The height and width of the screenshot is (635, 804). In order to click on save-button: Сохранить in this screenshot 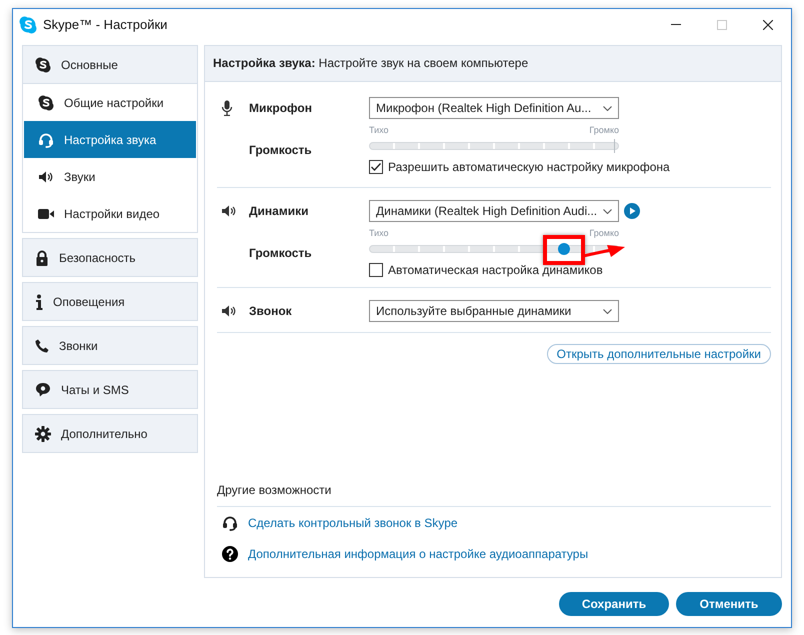, I will do `click(614, 604)`.